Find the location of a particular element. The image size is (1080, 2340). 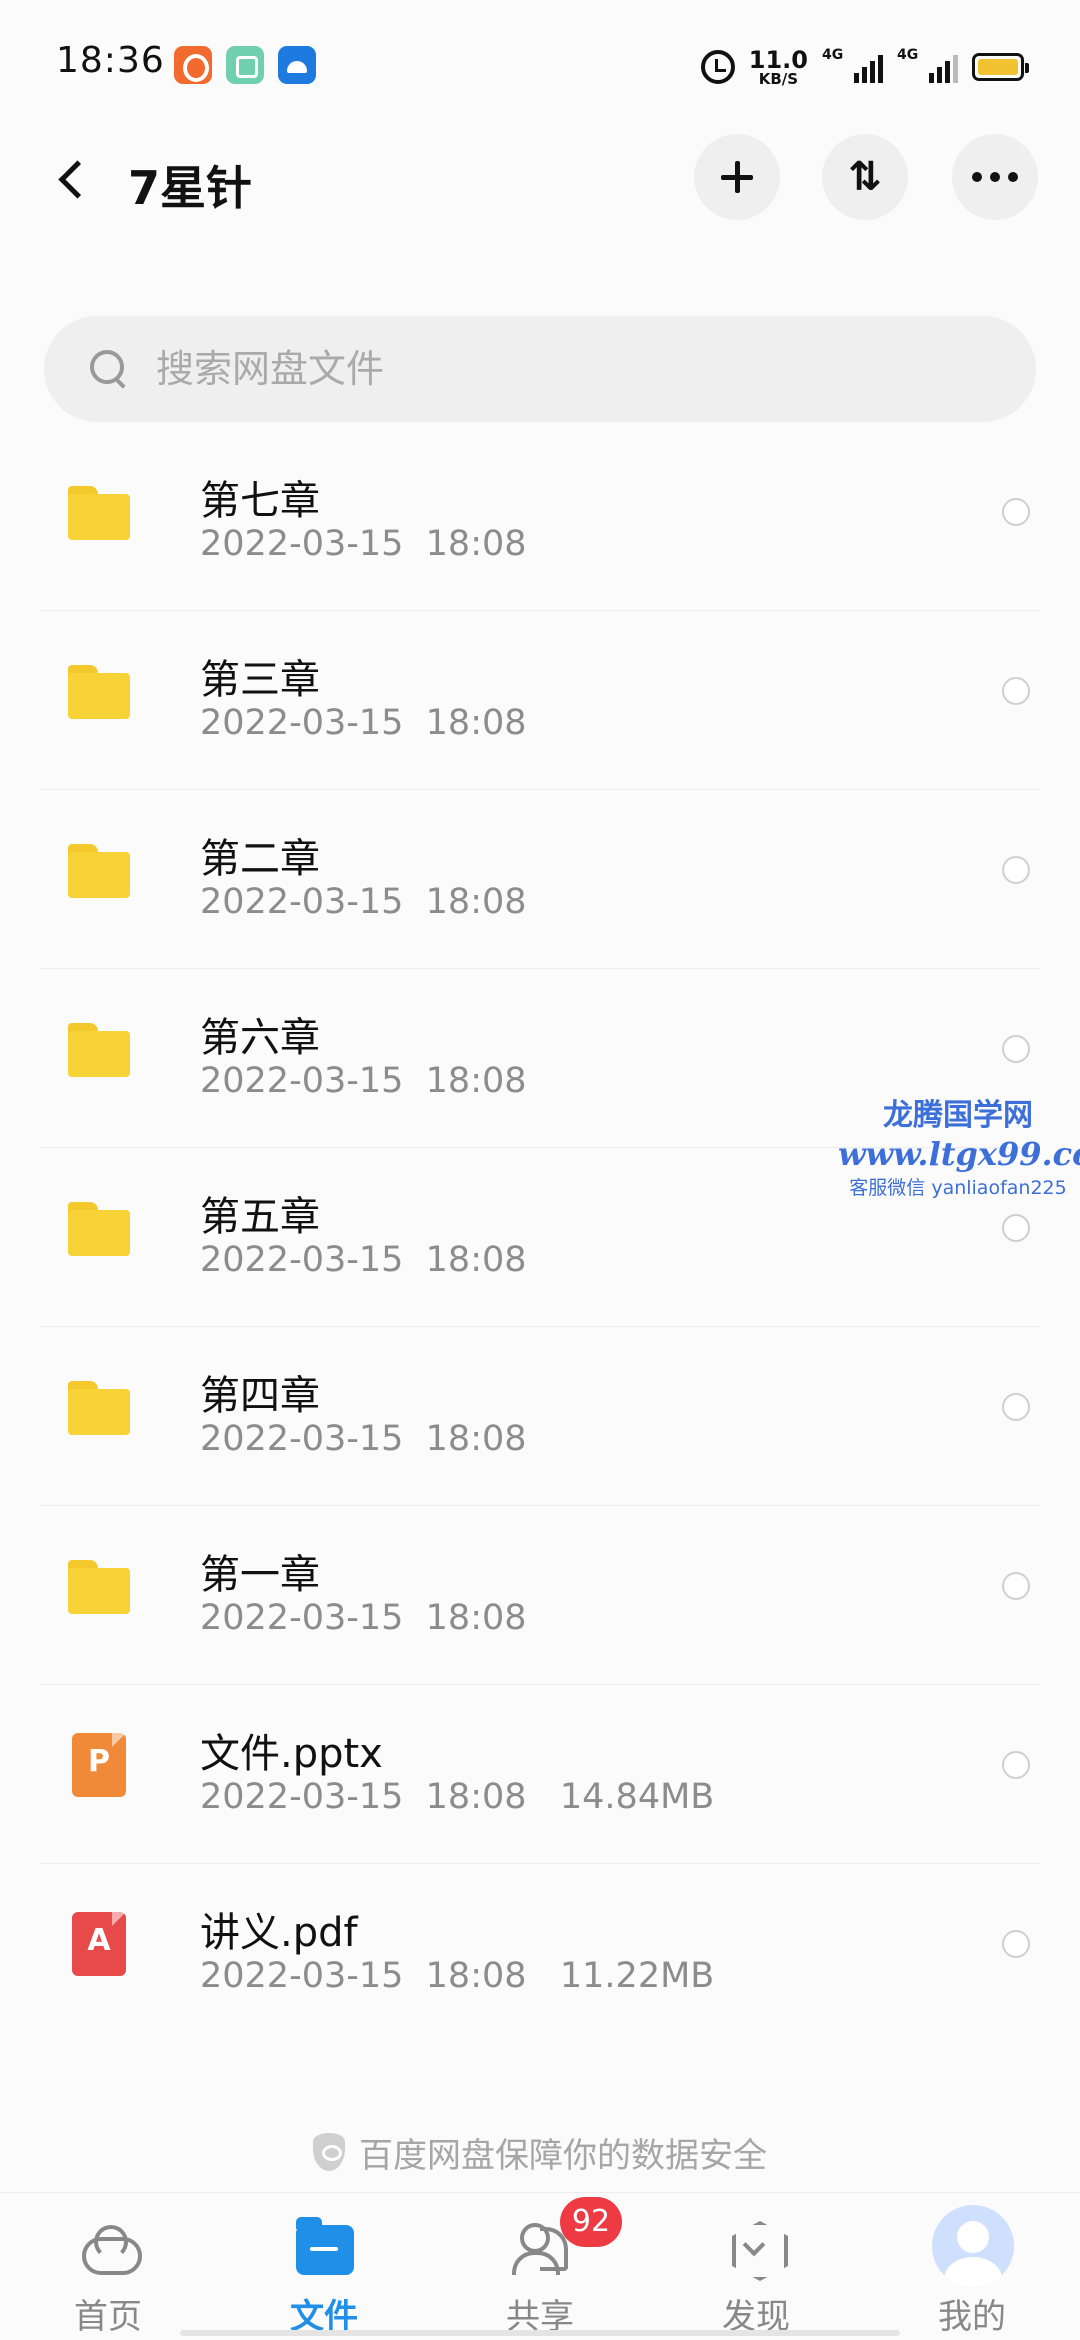

net-speed: 11.0 KB/S is located at coordinates (778, 67).